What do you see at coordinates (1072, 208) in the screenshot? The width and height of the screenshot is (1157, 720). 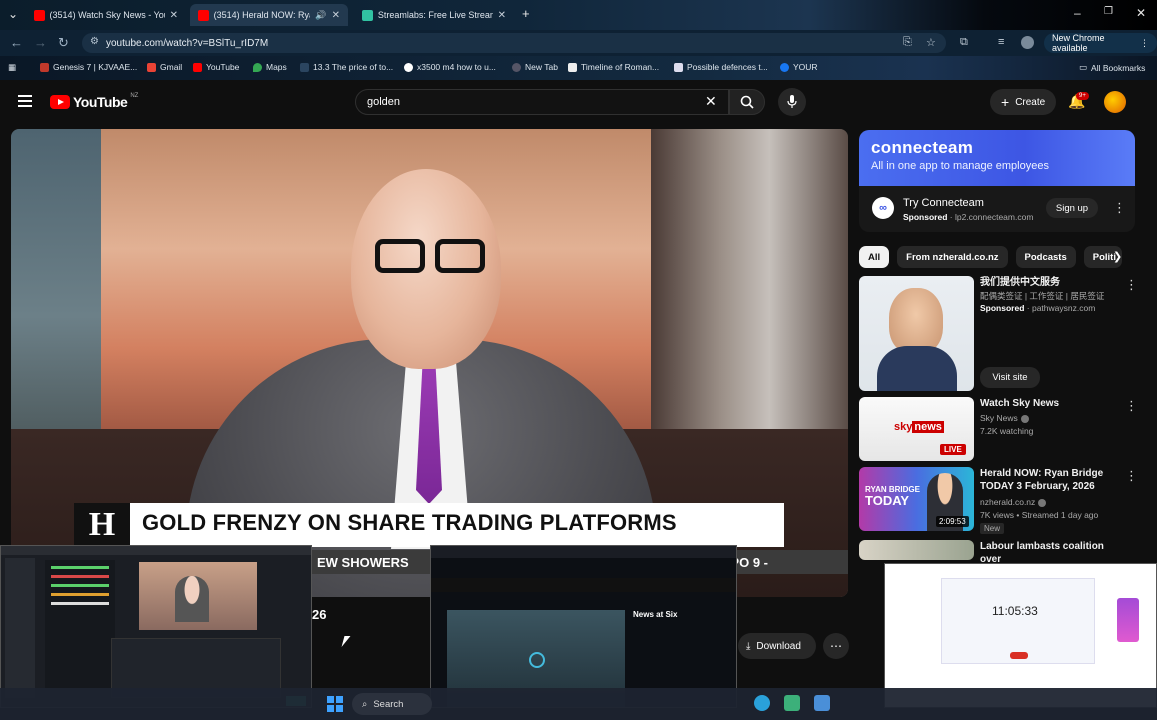 I see `signup-button: Sign up` at bounding box center [1072, 208].